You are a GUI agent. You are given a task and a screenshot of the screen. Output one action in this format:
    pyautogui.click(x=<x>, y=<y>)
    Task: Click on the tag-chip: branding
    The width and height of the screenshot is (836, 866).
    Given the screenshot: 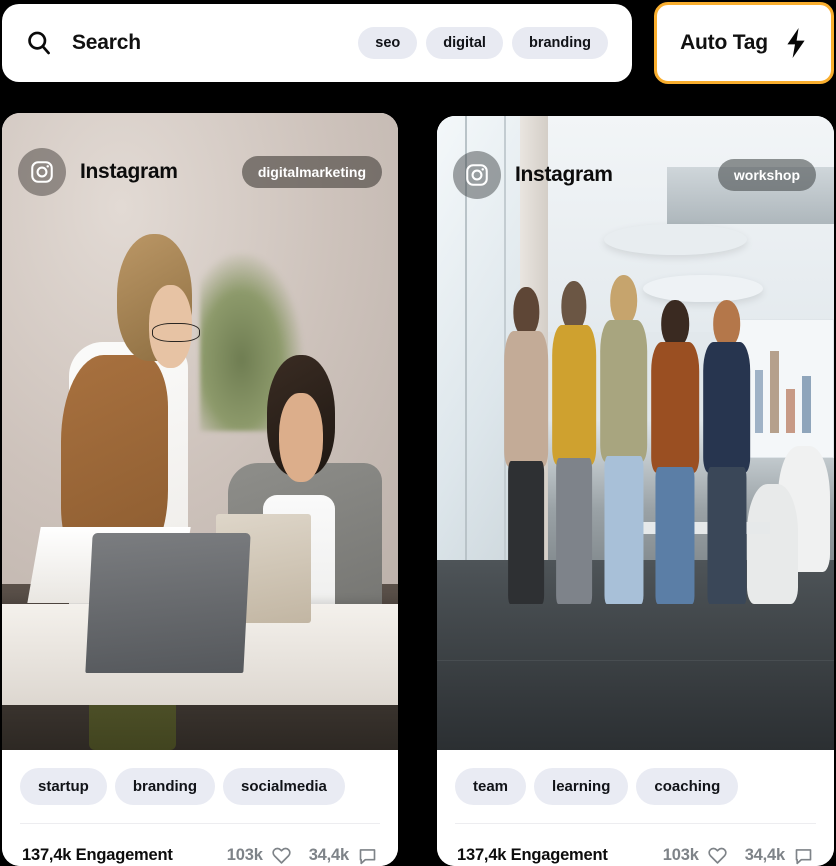 What is the action you would take?
    pyautogui.click(x=165, y=786)
    